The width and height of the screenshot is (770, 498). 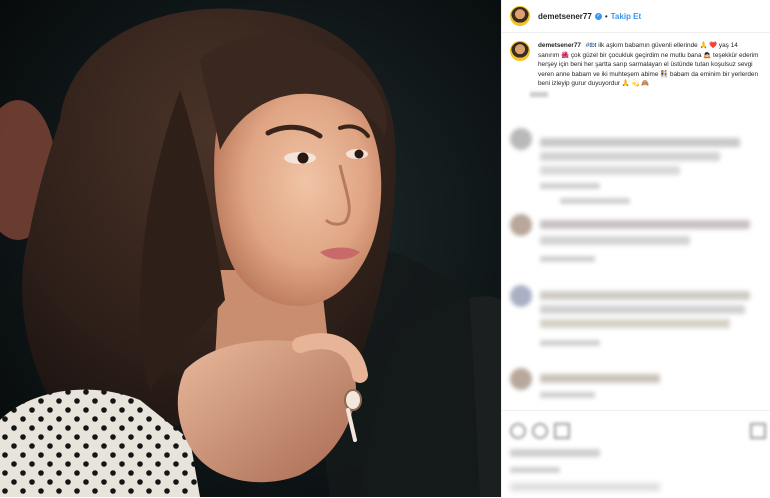 What do you see at coordinates (598, 16) in the screenshot?
I see `verified-badge-icon: ✓` at bounding box center [598, 16].